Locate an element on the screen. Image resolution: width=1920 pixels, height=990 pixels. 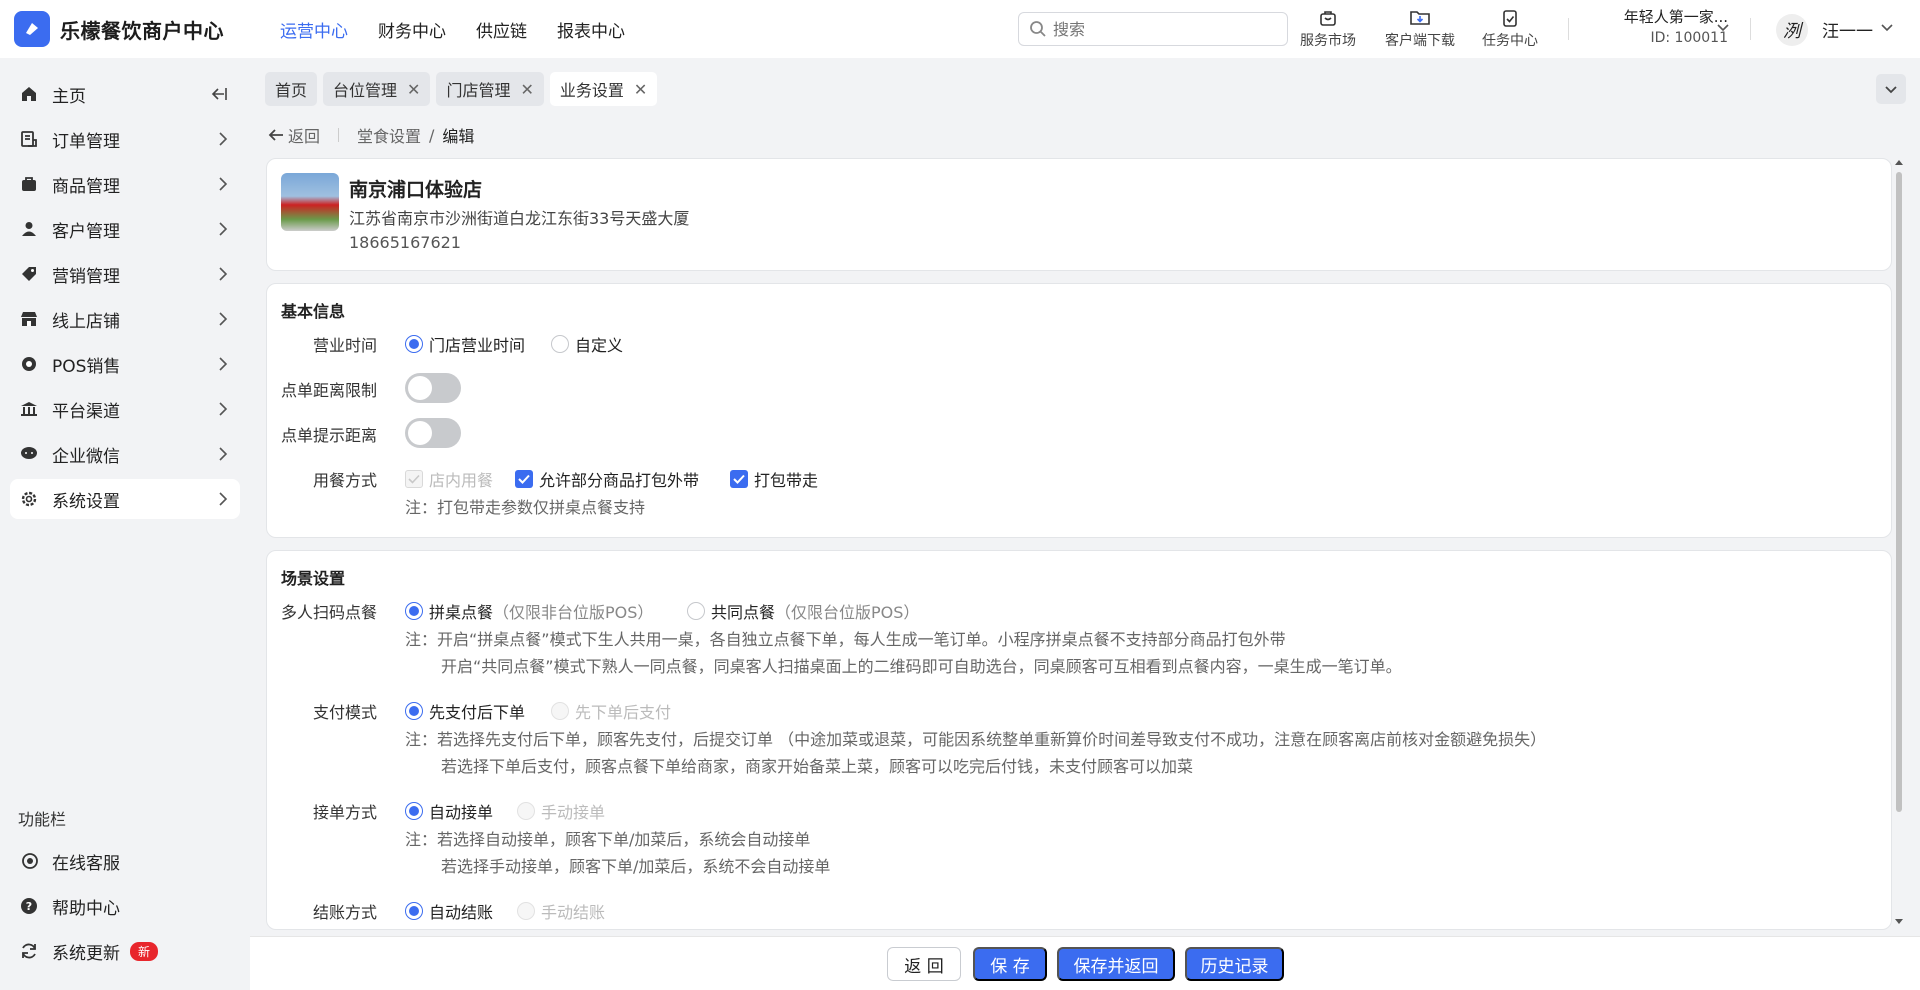
sidebar-item-online-store: 线上店铺 is located at coordinates (125, 319).